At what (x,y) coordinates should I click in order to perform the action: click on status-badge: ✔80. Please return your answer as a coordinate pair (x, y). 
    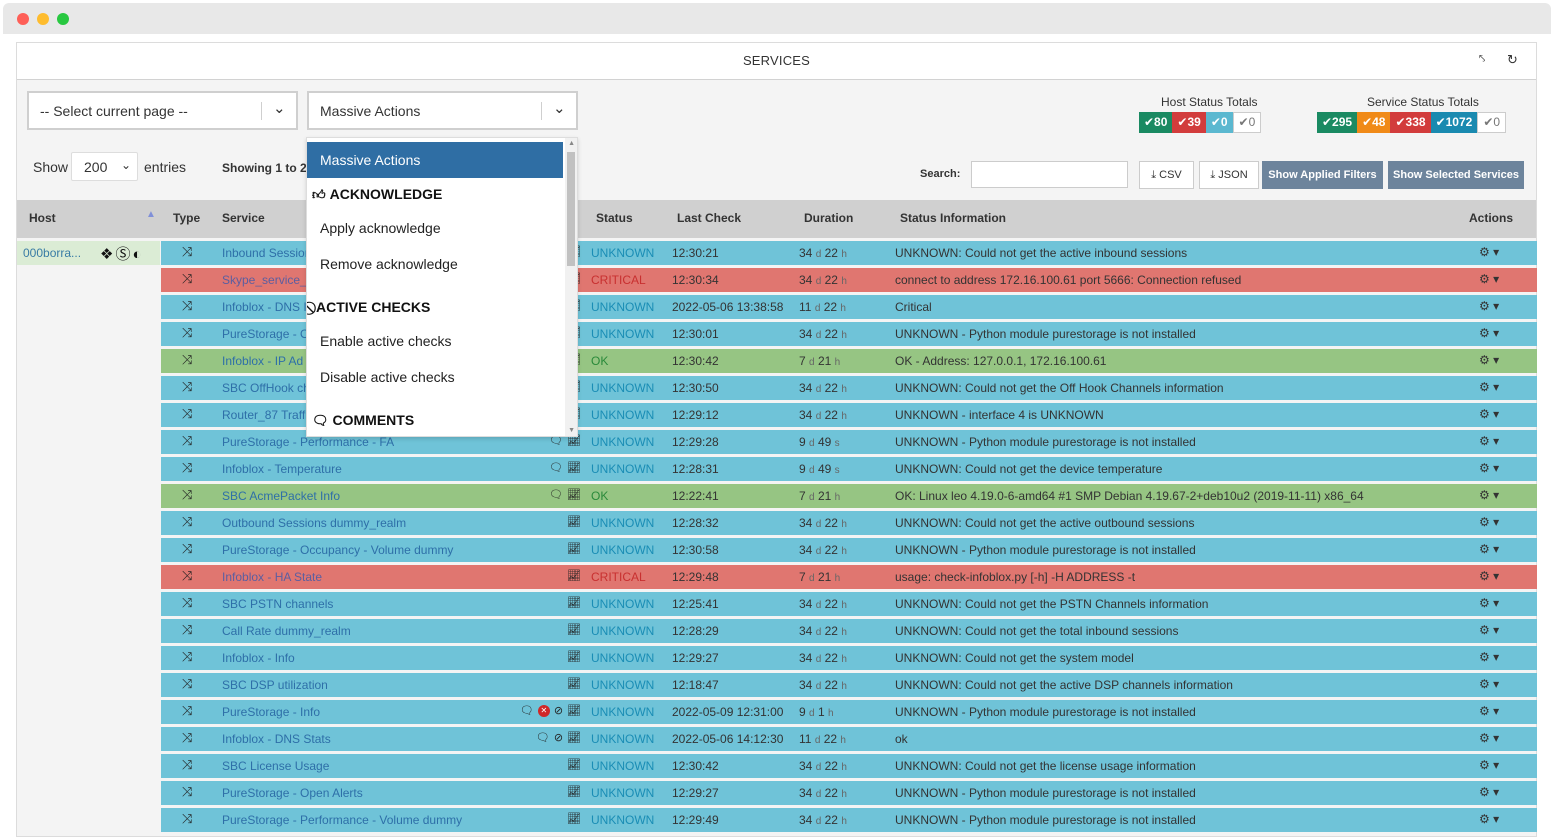
    Looking at the image, I should click on (1156, 122).